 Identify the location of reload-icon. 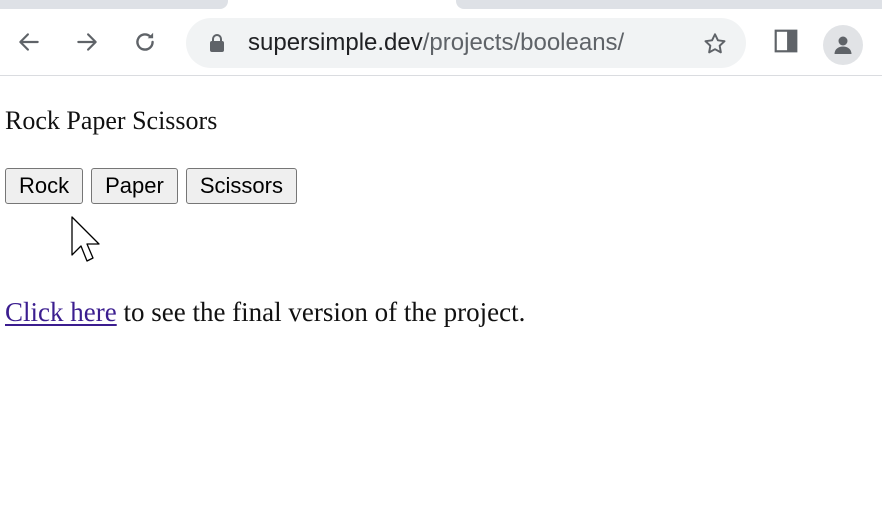
(145, 41).